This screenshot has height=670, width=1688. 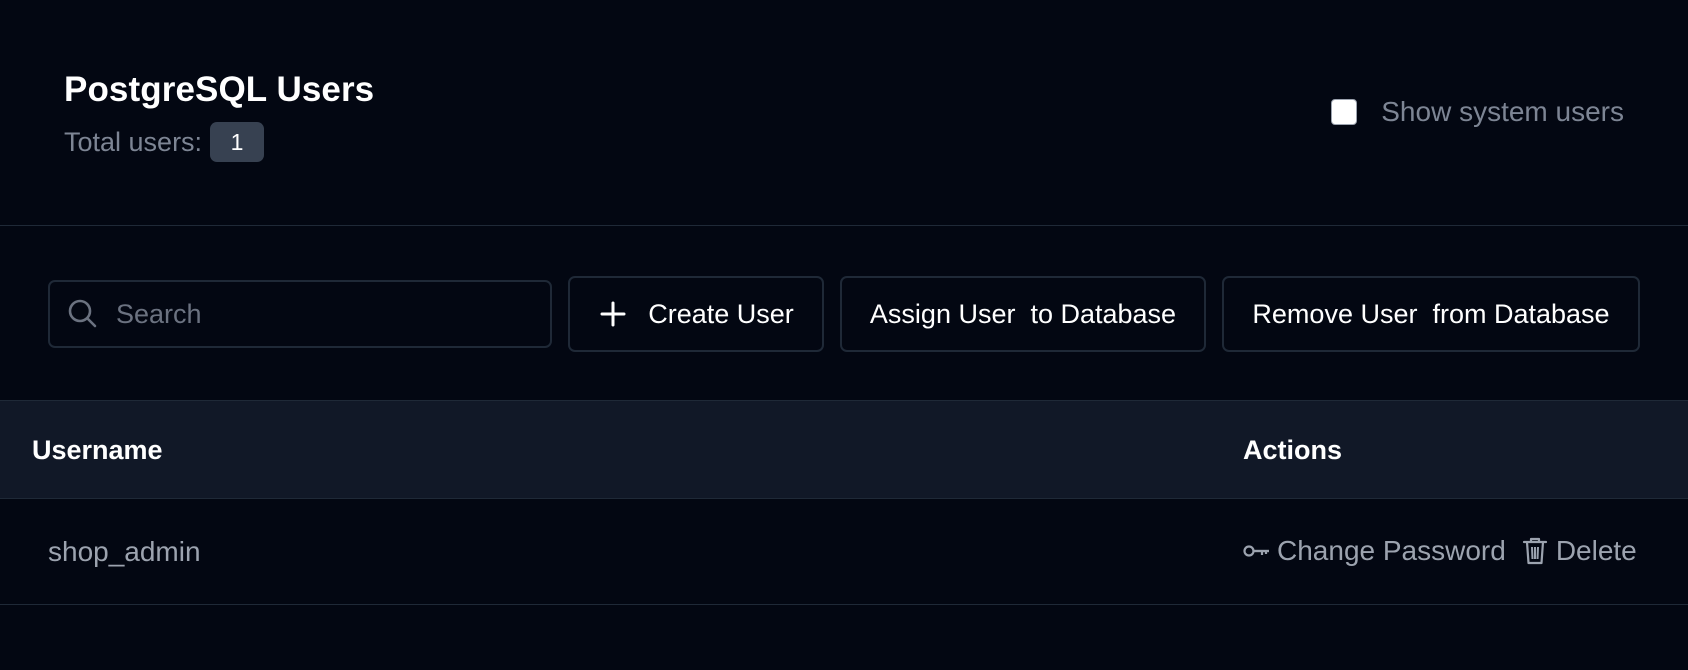 I want to click on show-system-users-checkbox, so click(x=1344, y=112).